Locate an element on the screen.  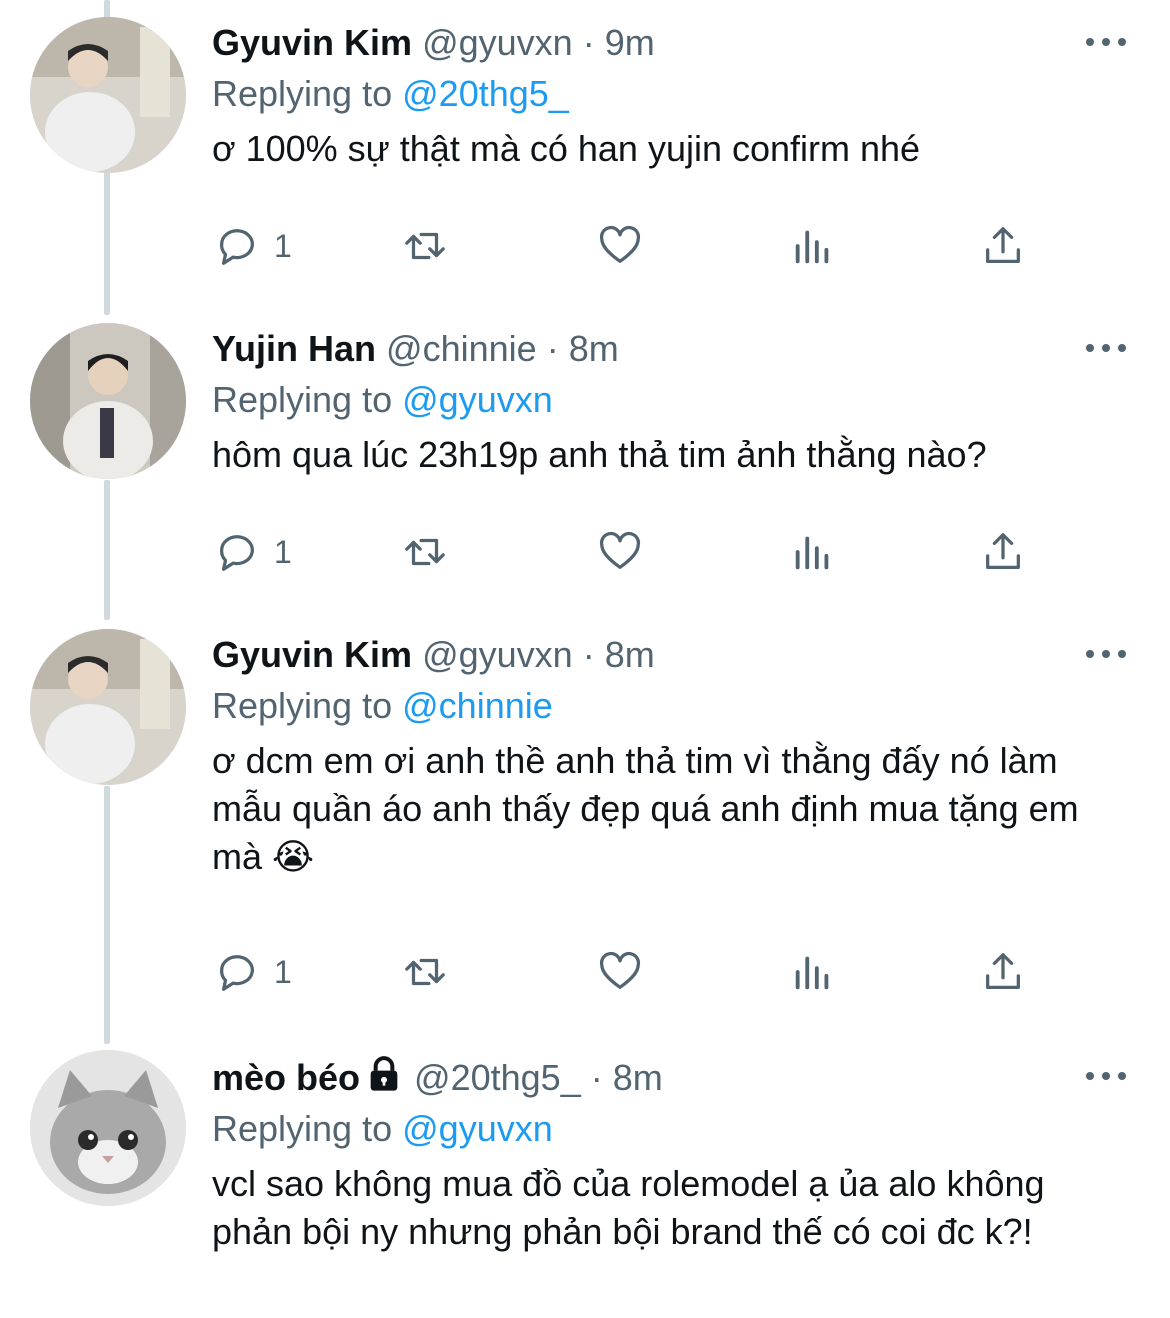
timestamp: 9m is located at coordinates (630, 42).